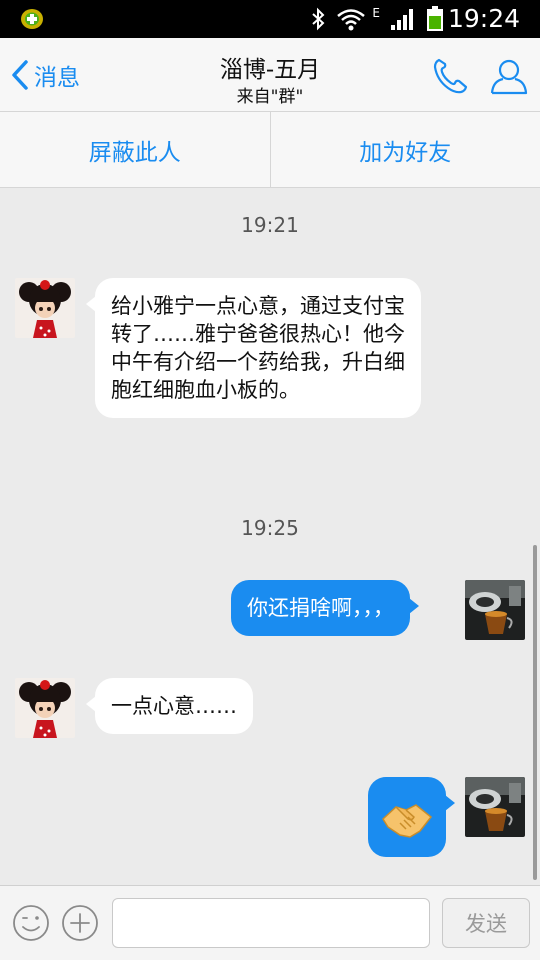  I want to click on send-button: 发送, so click(486, 923).